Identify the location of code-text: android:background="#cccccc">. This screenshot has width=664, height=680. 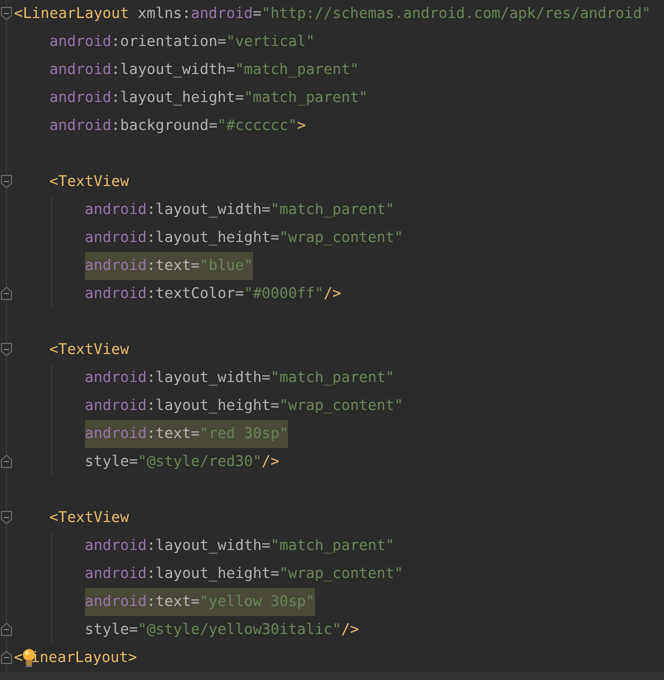
(177, 126).